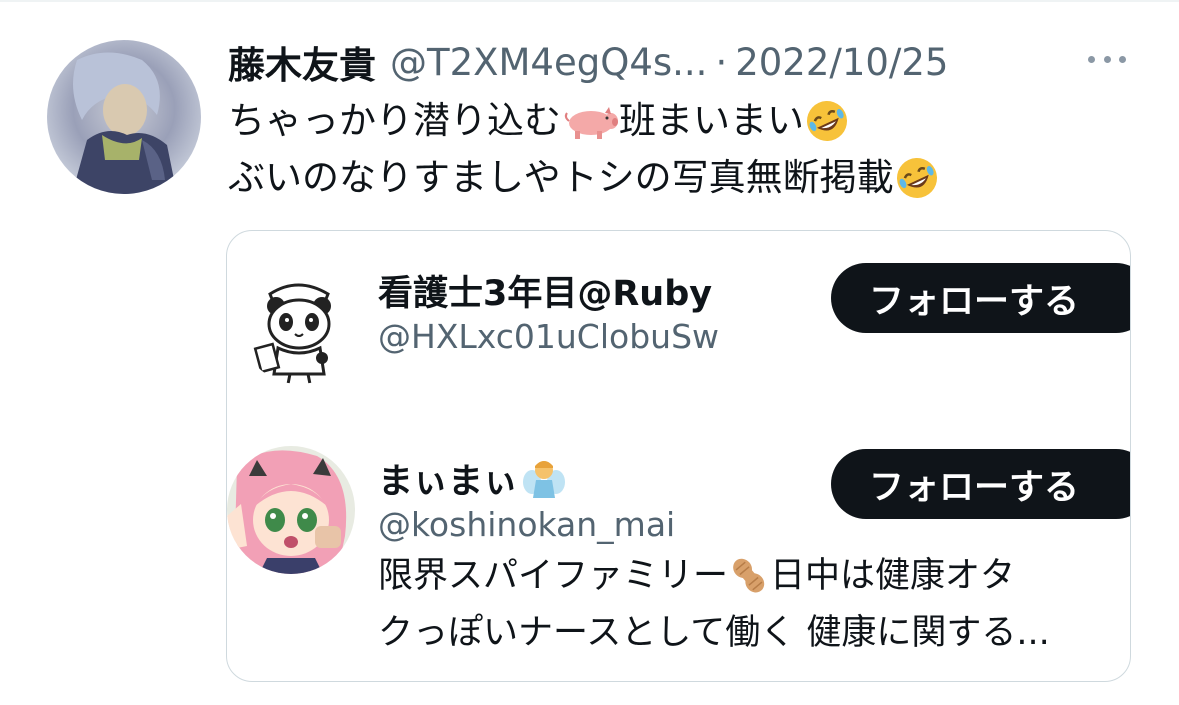 The image size is (1179, 705). What do you see at coordinates (548, 337) in the screenshot?
I see `user-handle-ruby: @HXLxc01uClobuSw` at bounding box center [548, 337].